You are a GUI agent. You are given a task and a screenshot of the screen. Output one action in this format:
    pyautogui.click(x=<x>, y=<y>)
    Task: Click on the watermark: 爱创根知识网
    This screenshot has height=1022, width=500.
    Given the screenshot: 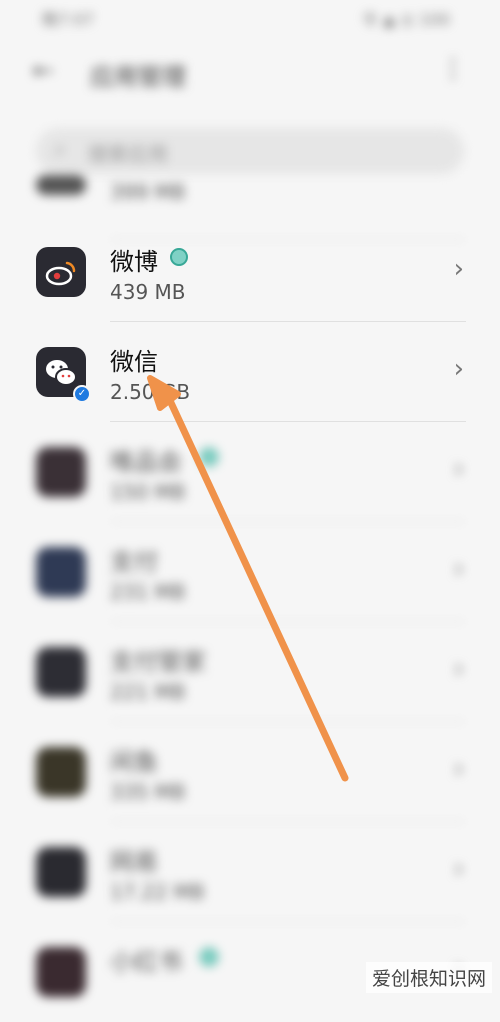 What is the action you would take?
    pyautogui.click(x=428, y=977)
    